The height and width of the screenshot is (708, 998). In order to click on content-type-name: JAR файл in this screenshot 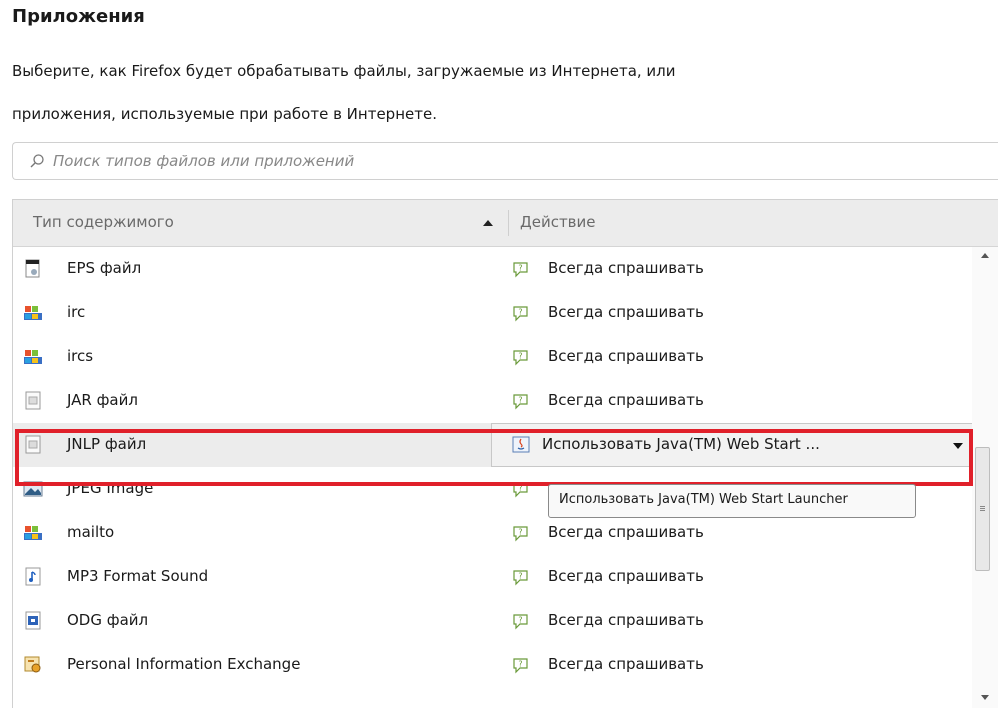, I will do `click(102, 400)`.